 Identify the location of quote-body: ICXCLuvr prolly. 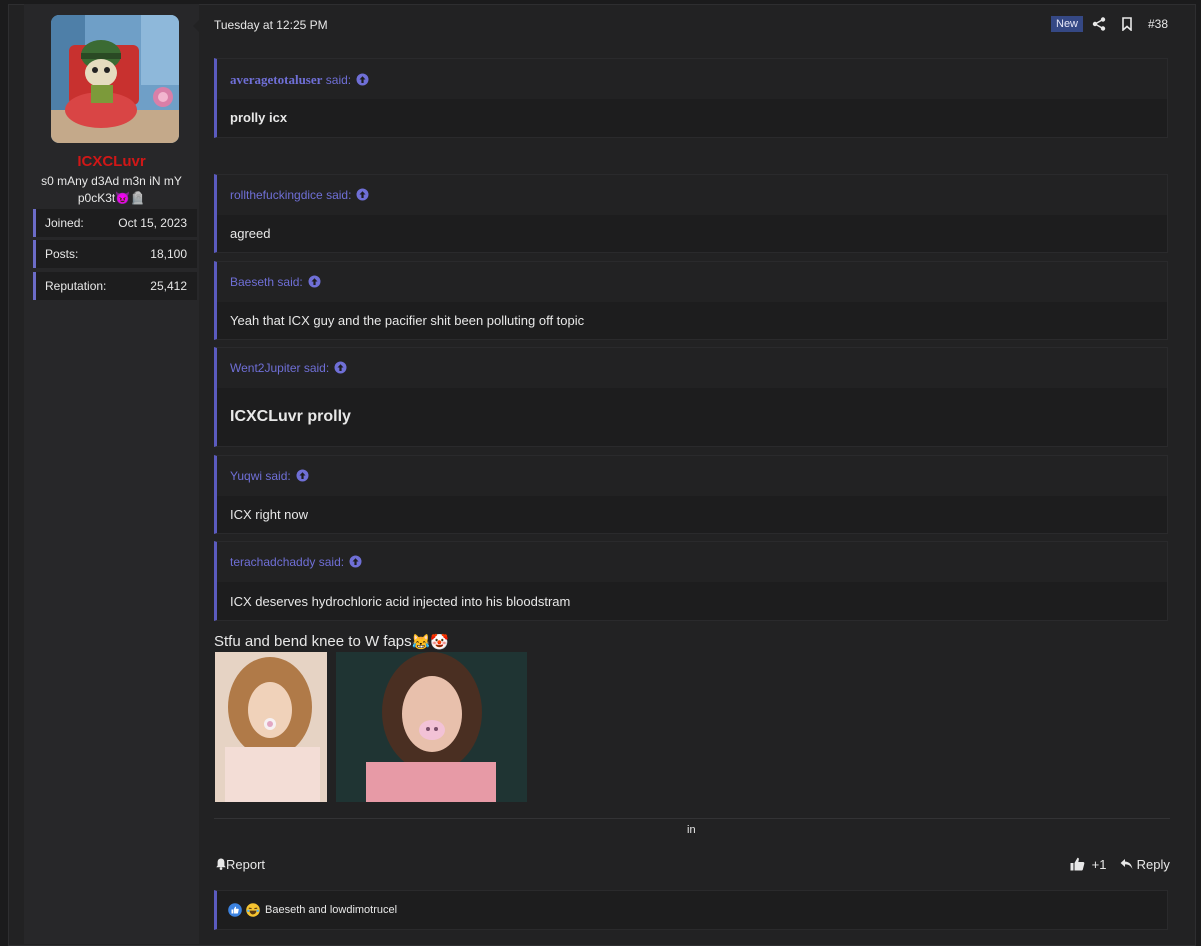
(692, 417).